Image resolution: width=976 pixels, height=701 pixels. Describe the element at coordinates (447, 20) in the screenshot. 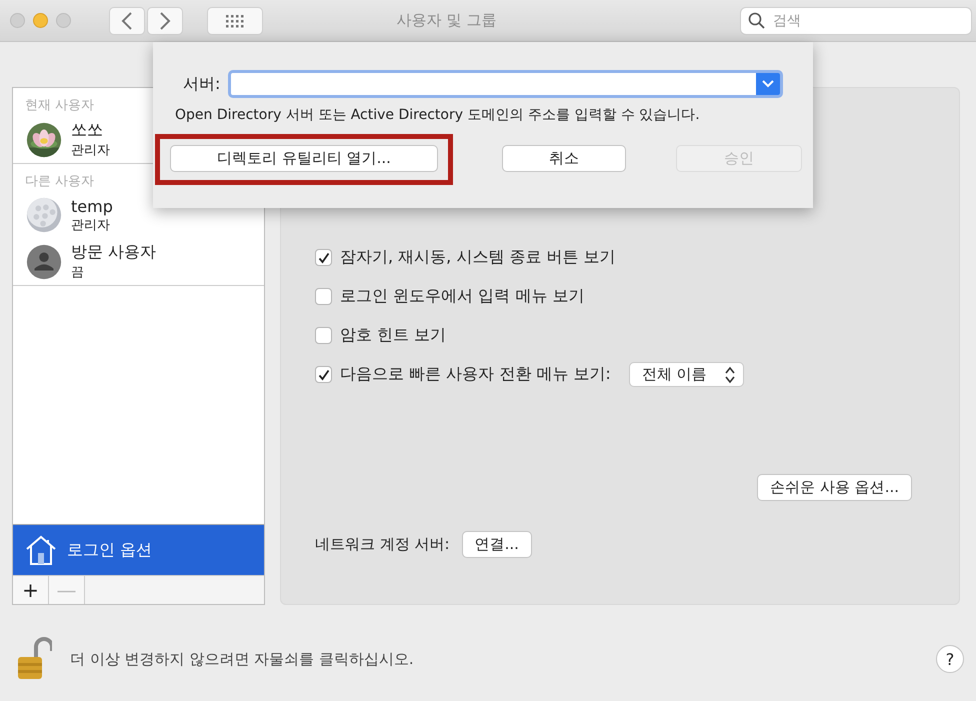

I see `window-title: 사용자 및 그룹` at that location.